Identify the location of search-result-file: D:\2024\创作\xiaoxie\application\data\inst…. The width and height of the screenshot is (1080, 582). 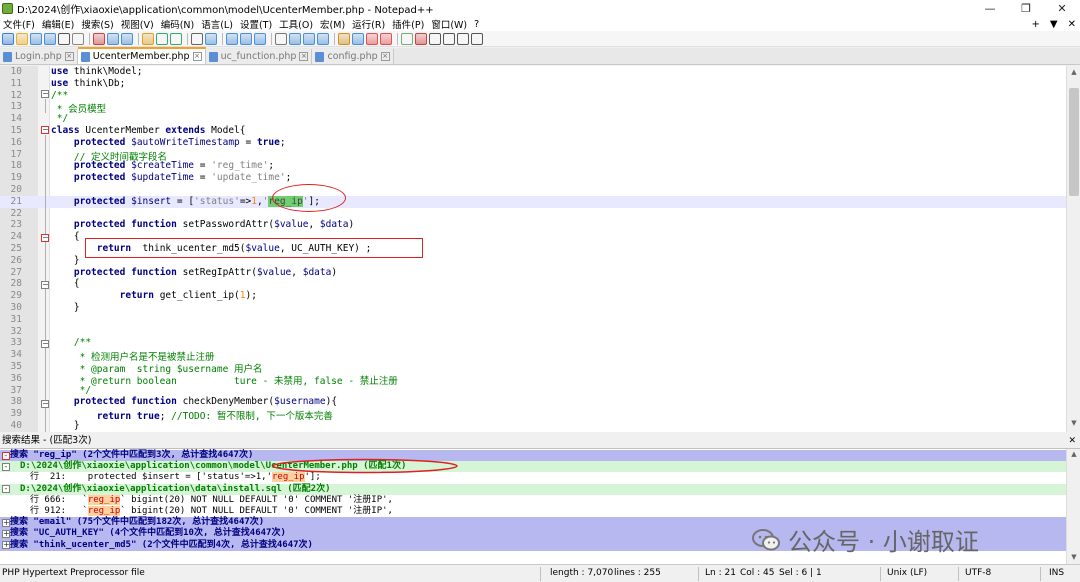
(533, 489).